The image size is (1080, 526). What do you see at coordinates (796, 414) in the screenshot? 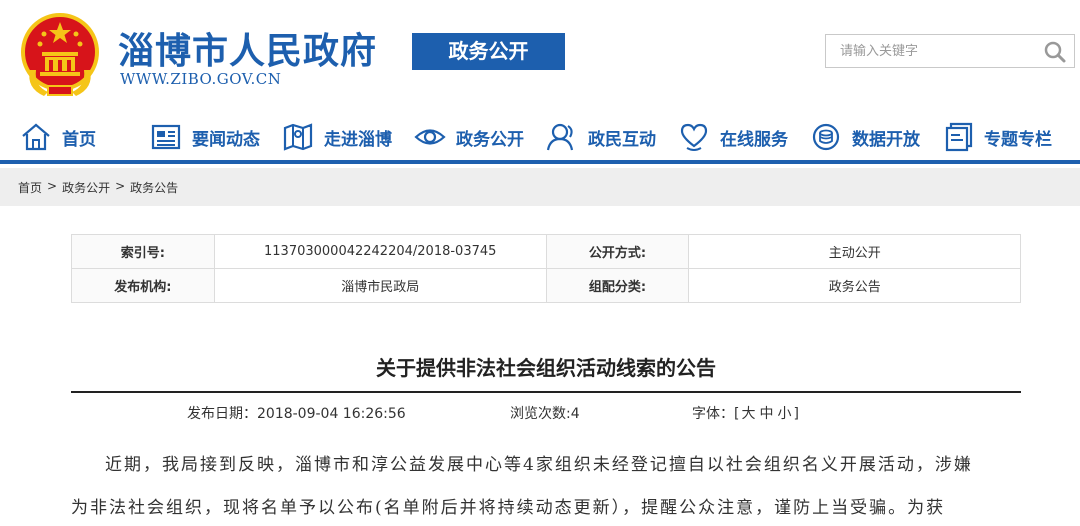
I see `font-bracket-close: ]` at bounding box center [796, 414].